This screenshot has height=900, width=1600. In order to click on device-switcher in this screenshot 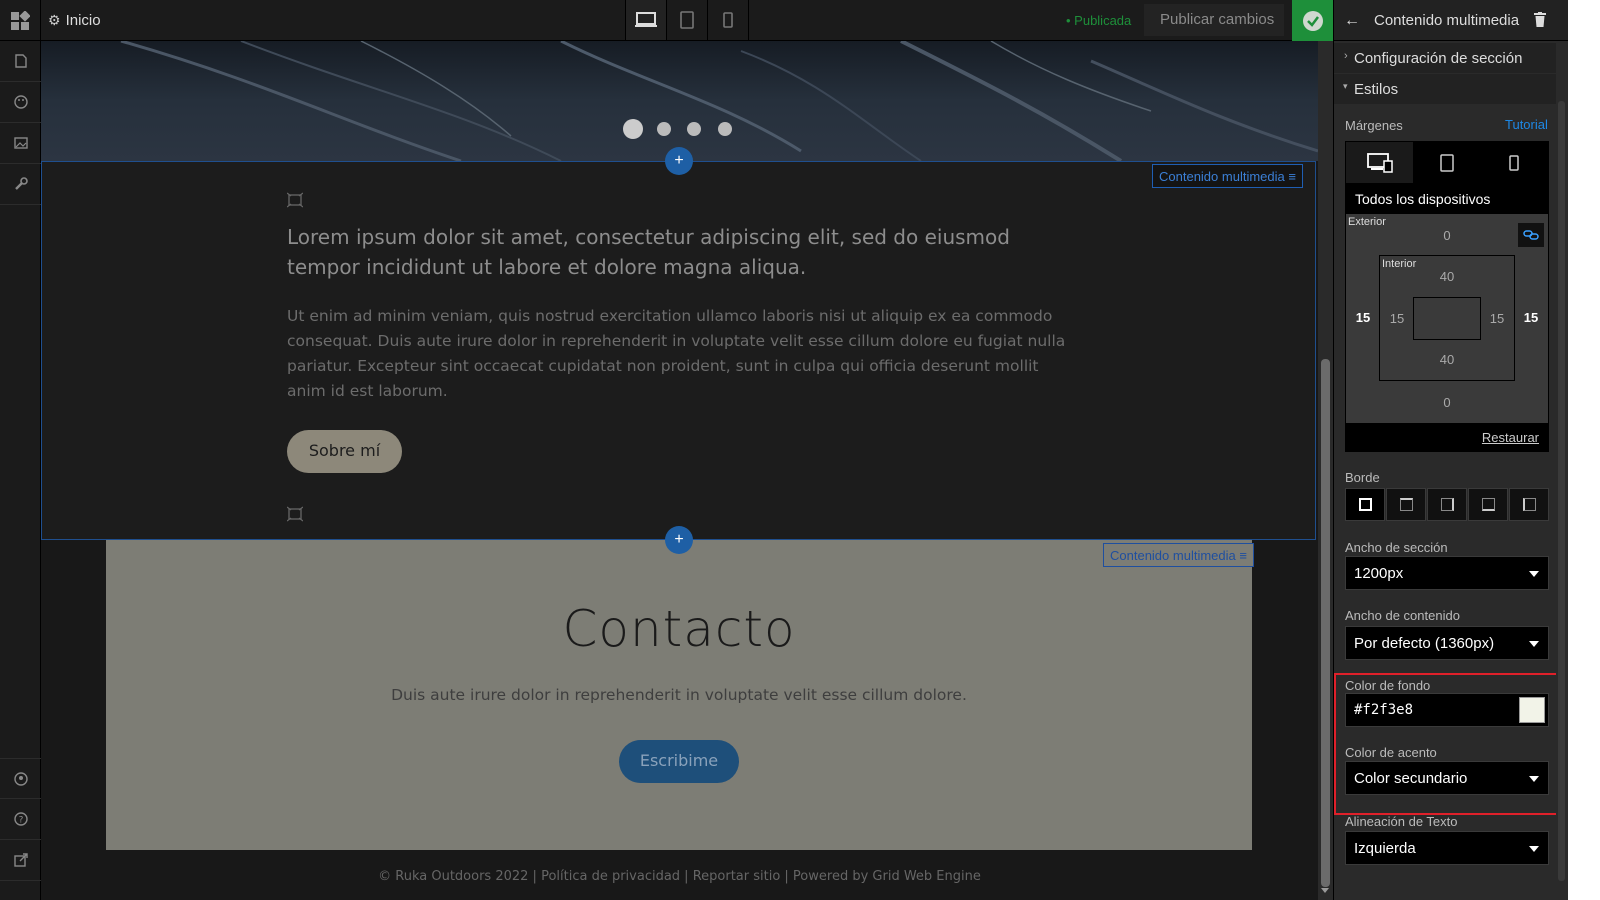, I will do `click(687, 20)`.